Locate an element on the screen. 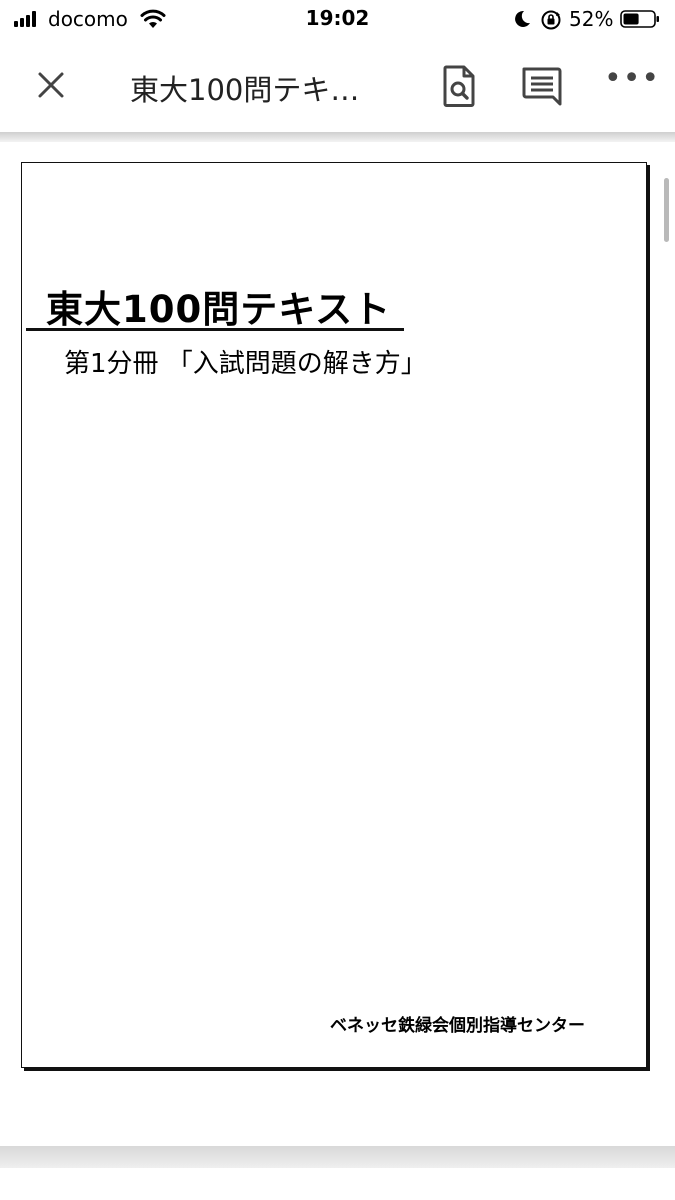  scrollbar-thumb is located at coordinates (666, 210).